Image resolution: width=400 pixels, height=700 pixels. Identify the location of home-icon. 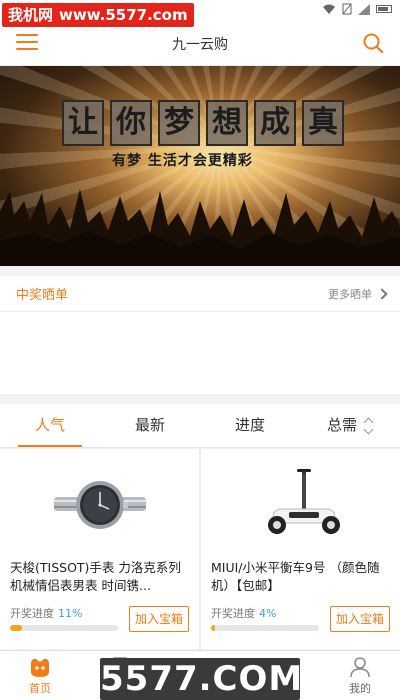
(40, 667).